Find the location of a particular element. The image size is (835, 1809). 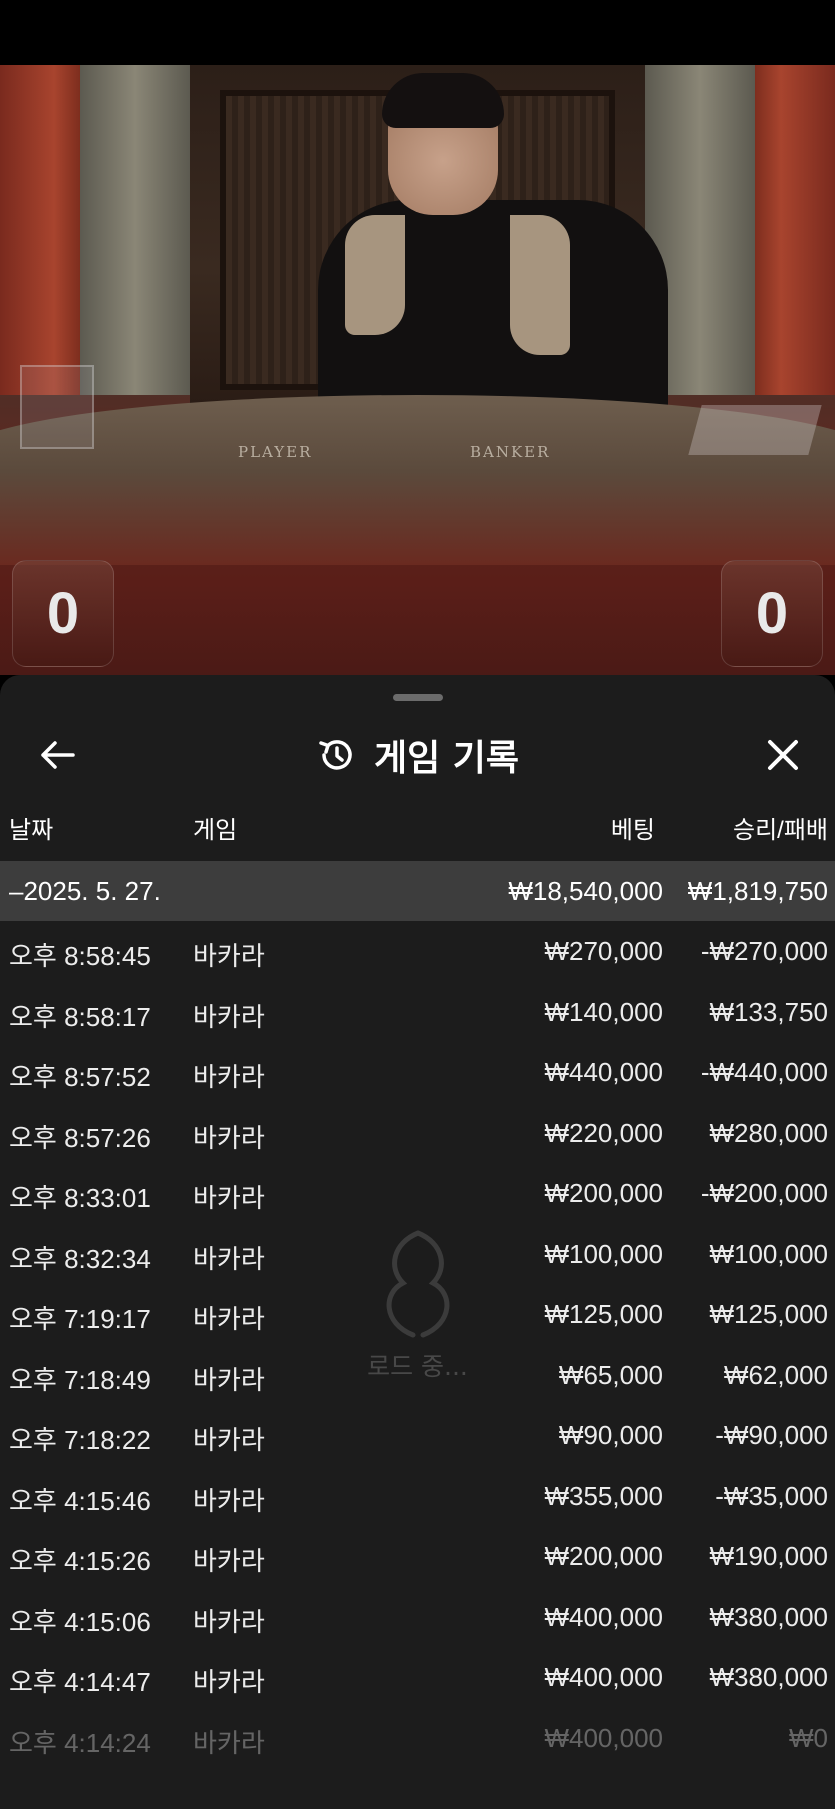

row-bet: ₩220,000 is located at coordinates (603, 1132).